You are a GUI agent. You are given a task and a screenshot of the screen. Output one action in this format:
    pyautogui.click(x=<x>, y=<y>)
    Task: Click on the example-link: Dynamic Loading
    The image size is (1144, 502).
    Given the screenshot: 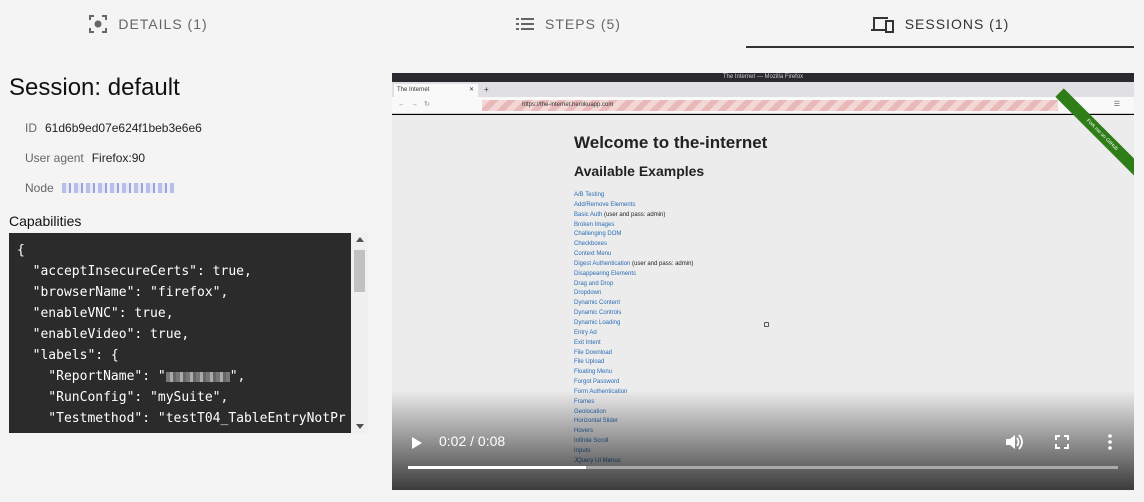 What is the action you would take?
    pyautogui.click(x=597, y=323)
    